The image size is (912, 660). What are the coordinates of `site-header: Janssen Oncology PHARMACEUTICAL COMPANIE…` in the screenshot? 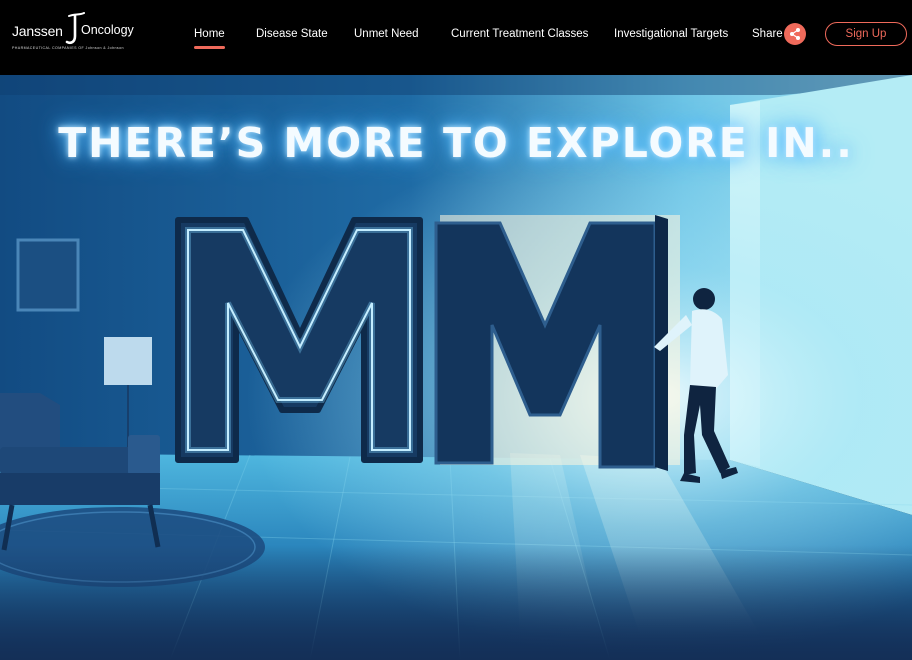 It's located at (456, 37).